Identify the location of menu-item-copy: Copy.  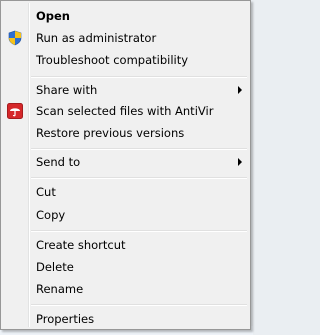
(125, 215).